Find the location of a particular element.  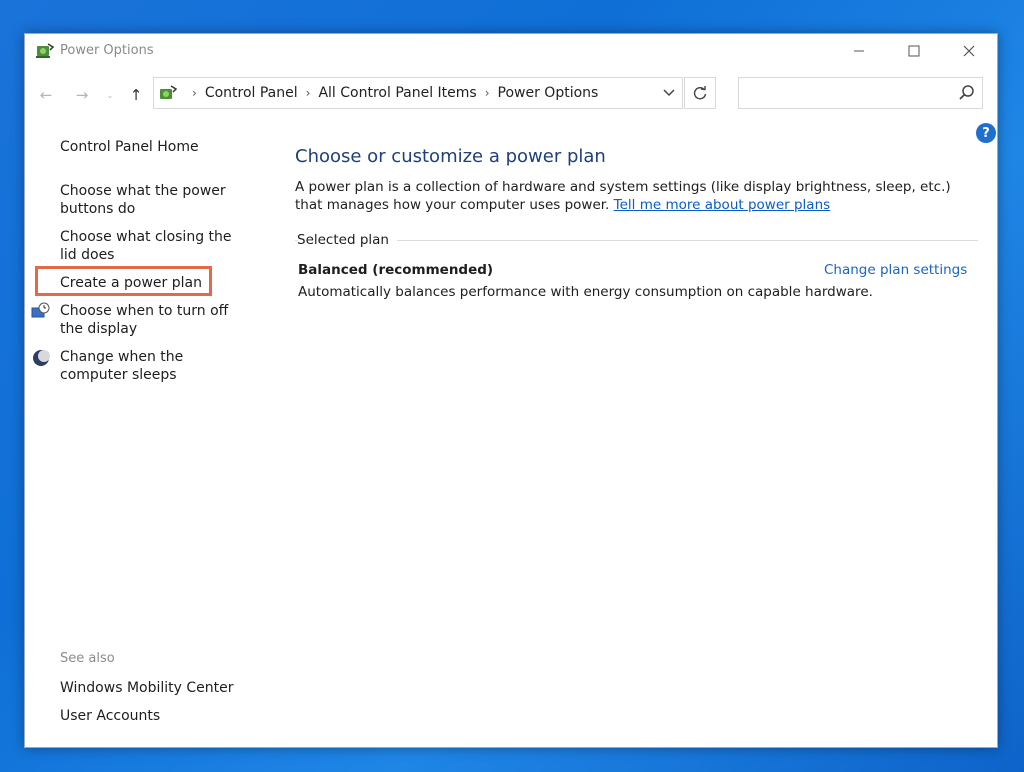

refresh-button is located at coordinates (700, 93).